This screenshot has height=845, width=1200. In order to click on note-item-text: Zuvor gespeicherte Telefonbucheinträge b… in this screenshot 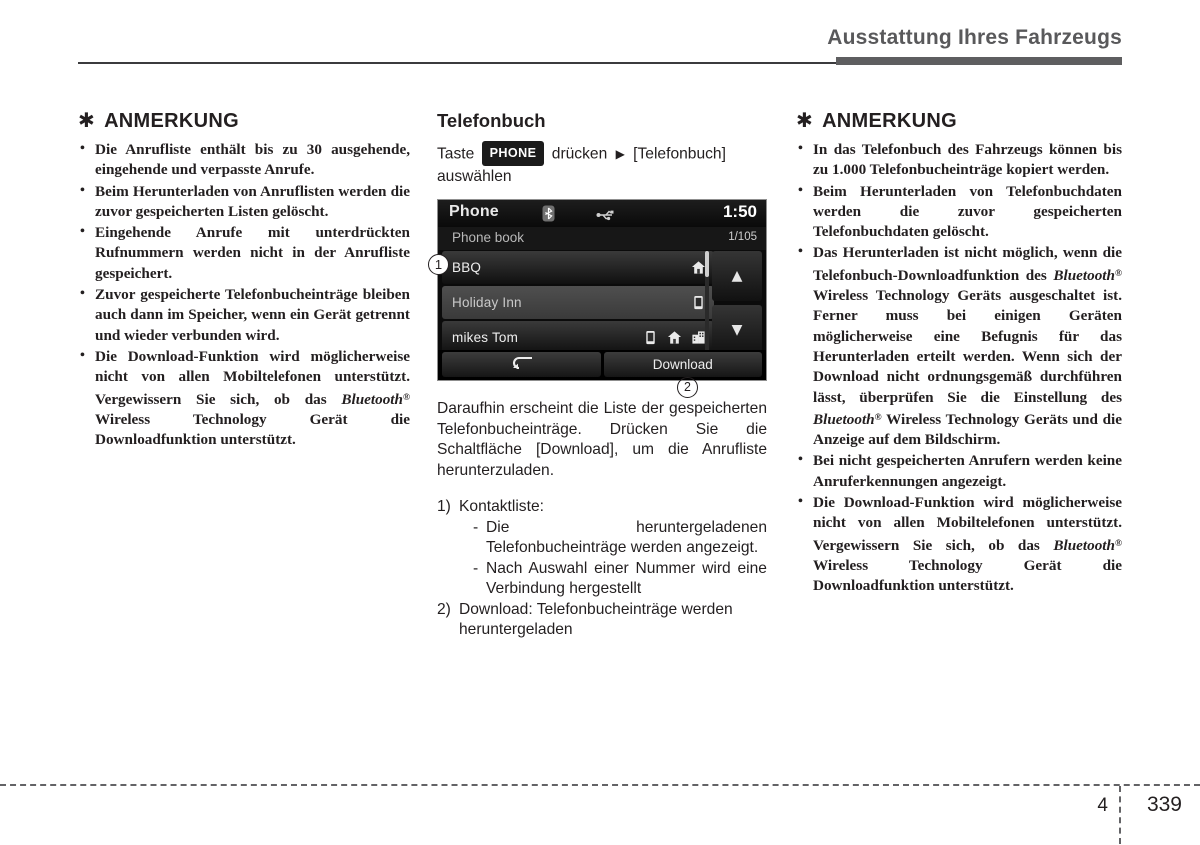, I will do `click(252, 315)`.